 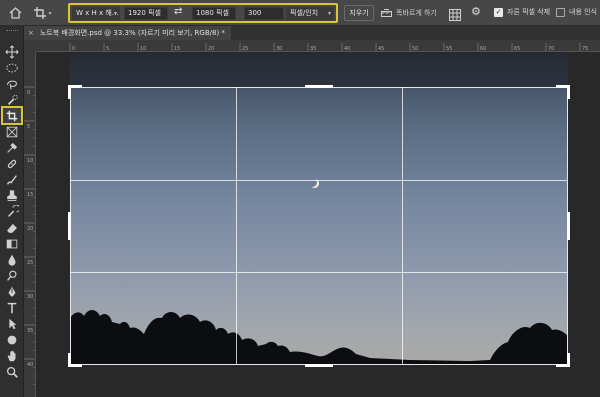 I want to click on zoom-tool-button, so click(x=12, y=371).